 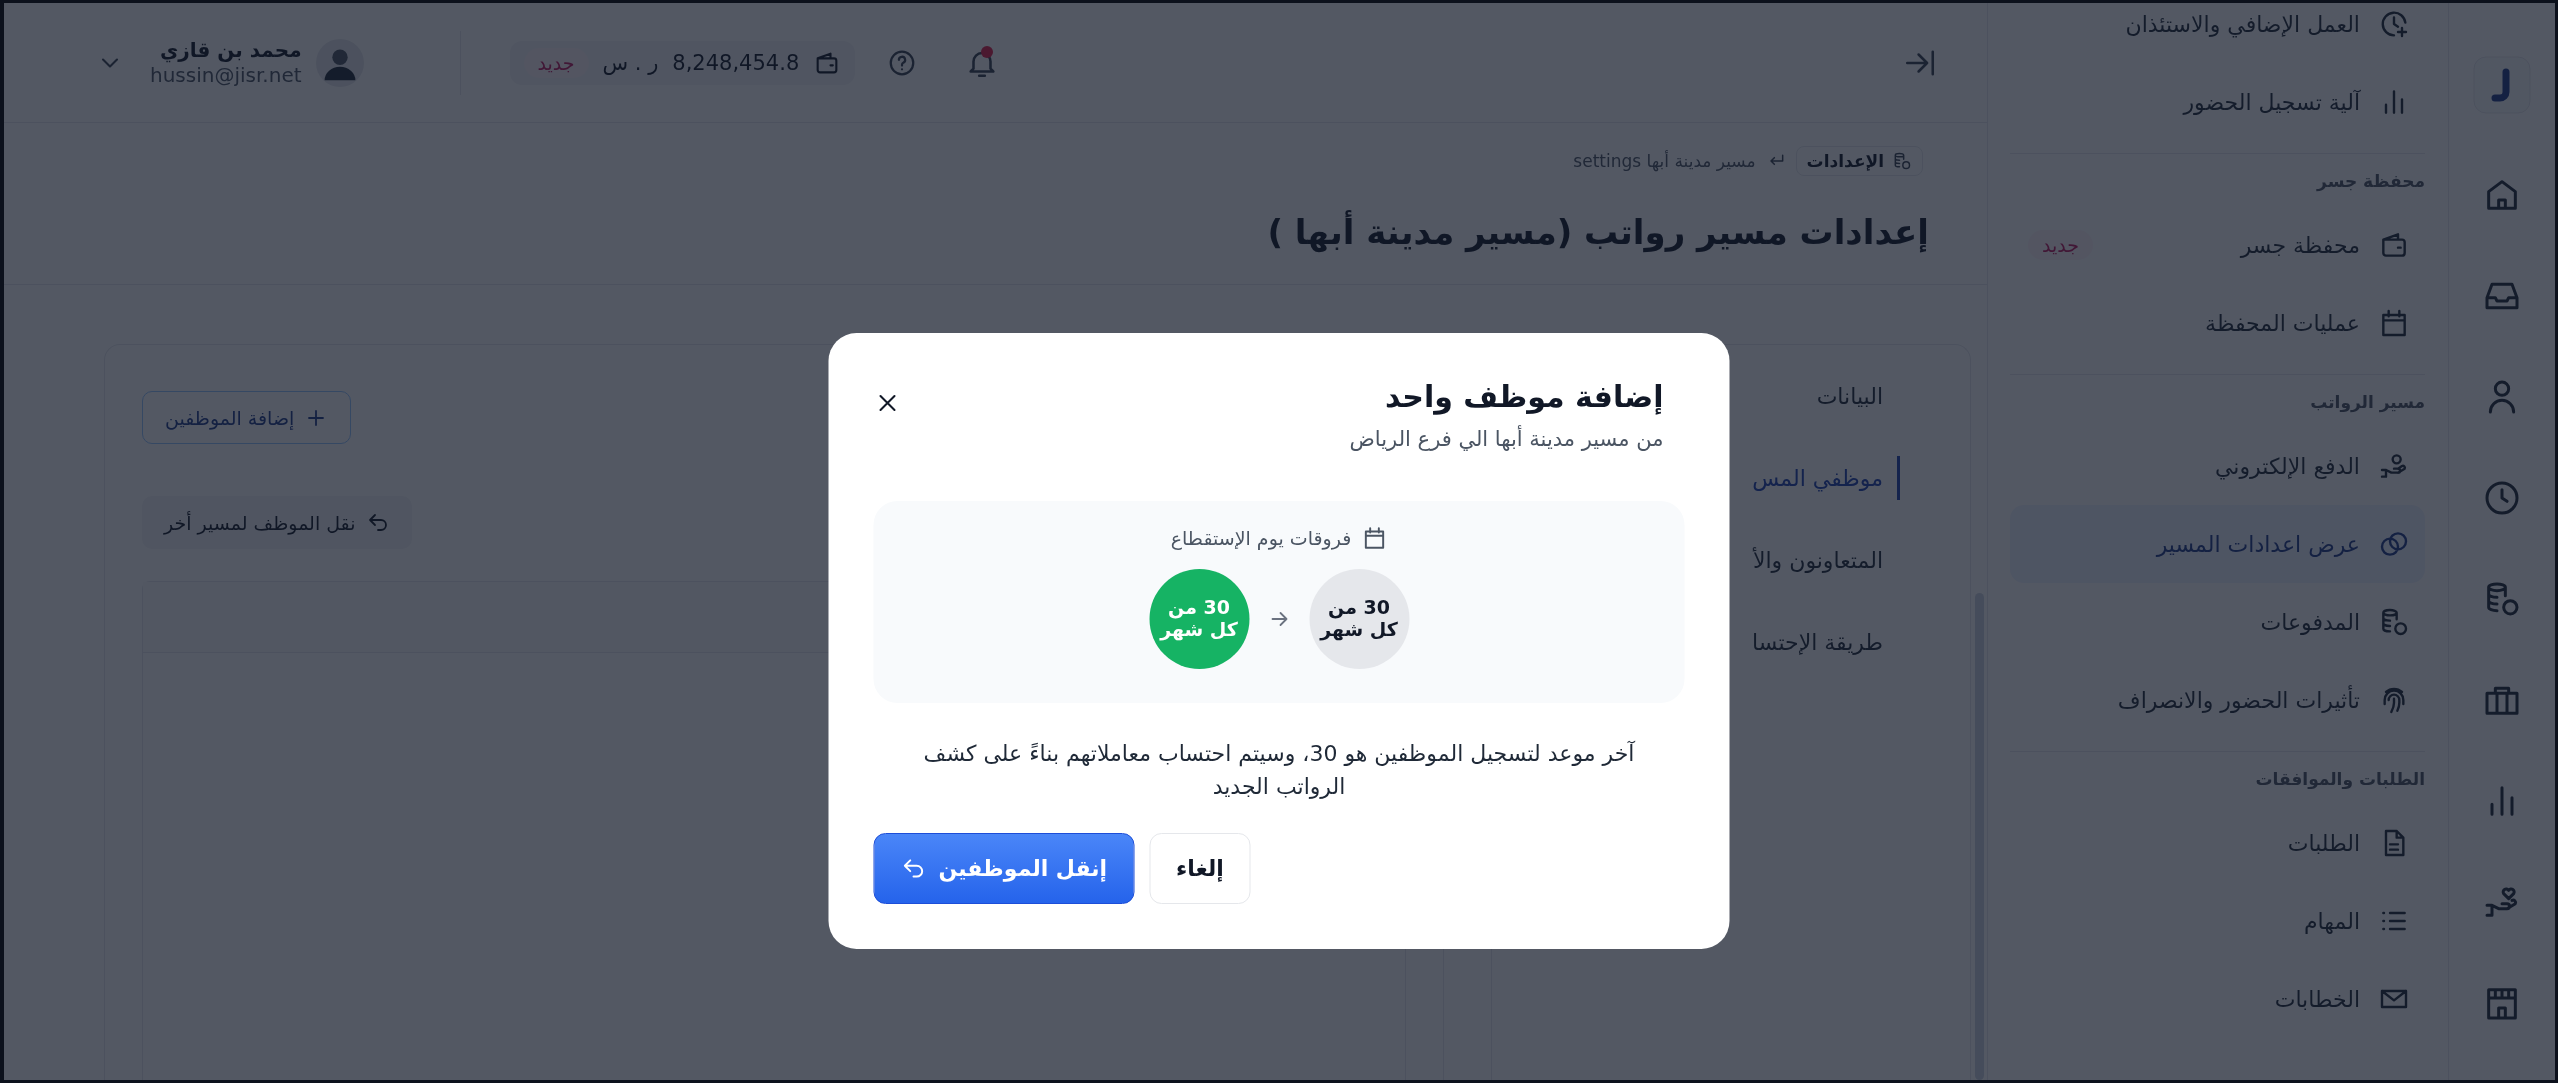 I want to click on move-employees-button: إنقل الموظفين, so click(x=1004, y=868).